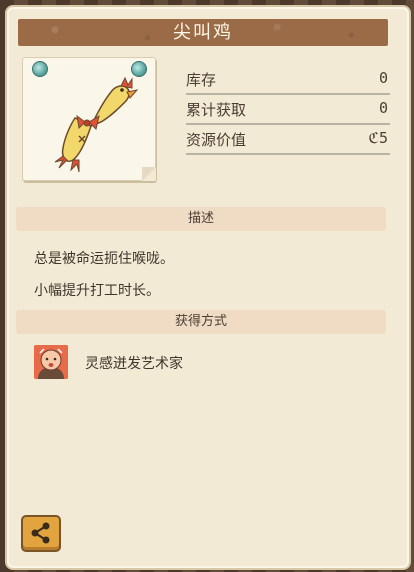  I want to click on item-title: 尖叫鸡, so click(203, 32).